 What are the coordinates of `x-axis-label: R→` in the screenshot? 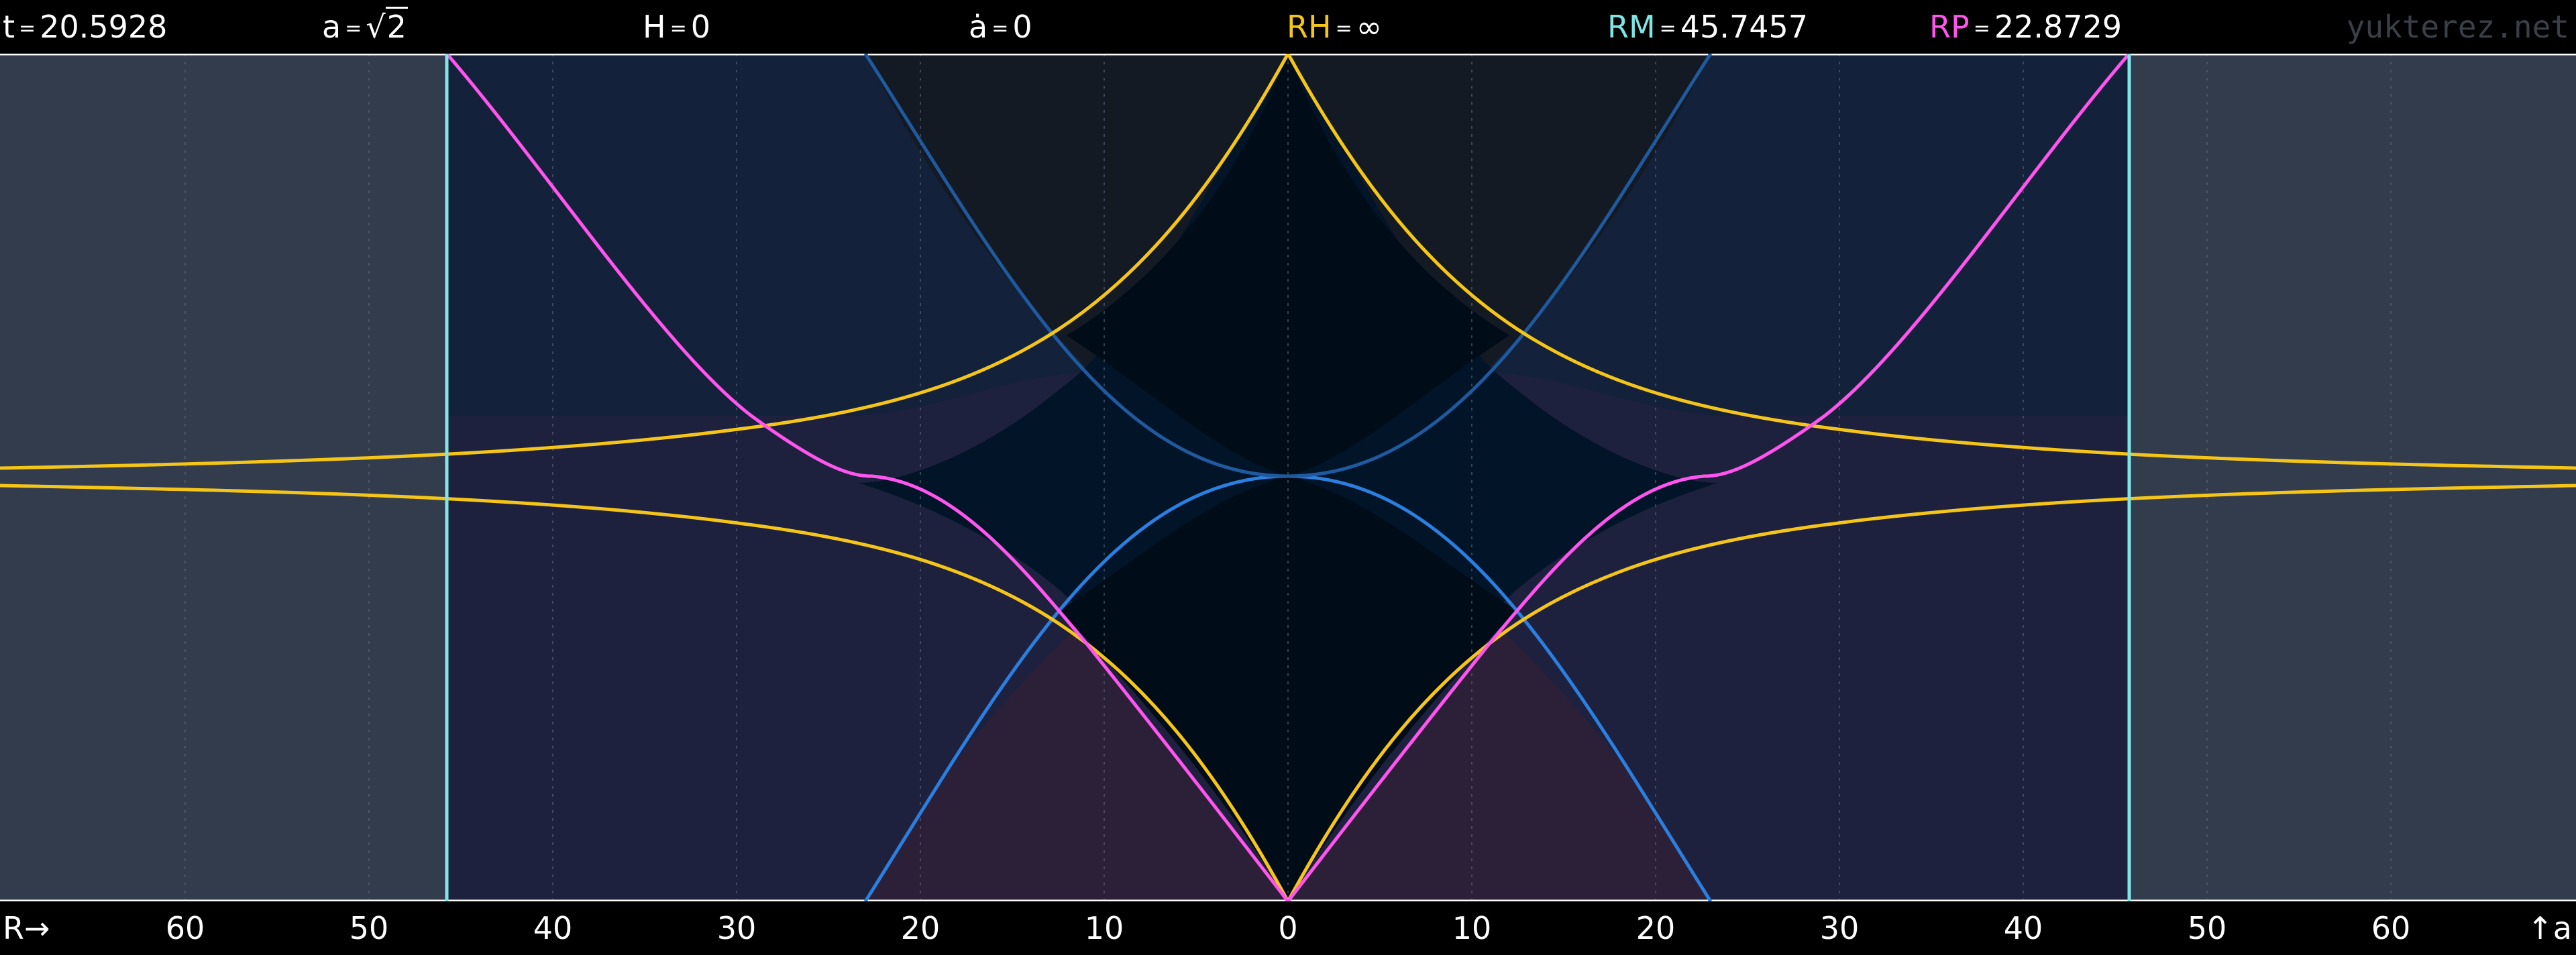 It's located at (26, 928).